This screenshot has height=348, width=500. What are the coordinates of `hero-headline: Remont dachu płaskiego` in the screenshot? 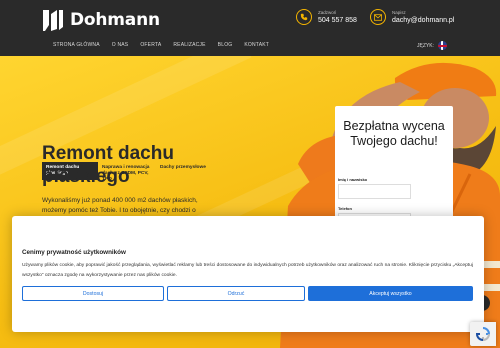 It's located at (108, 165).